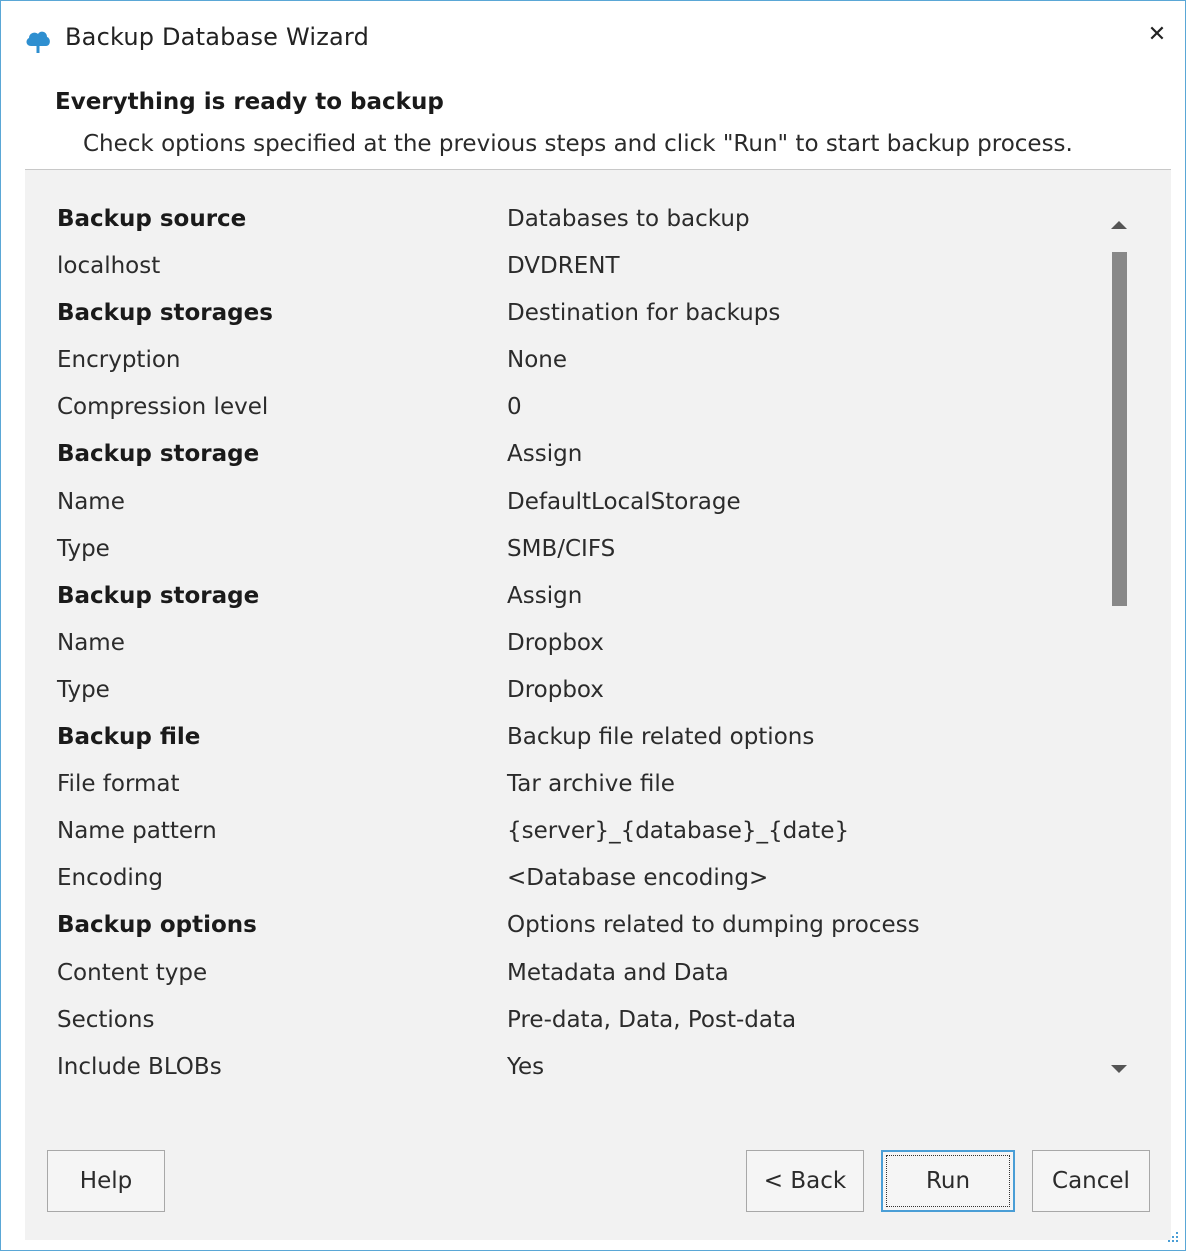 The image size is (1186, 1251). I want to click on summary-row: Sections Pre-data, Data, Post-data, so click(565, 1023).